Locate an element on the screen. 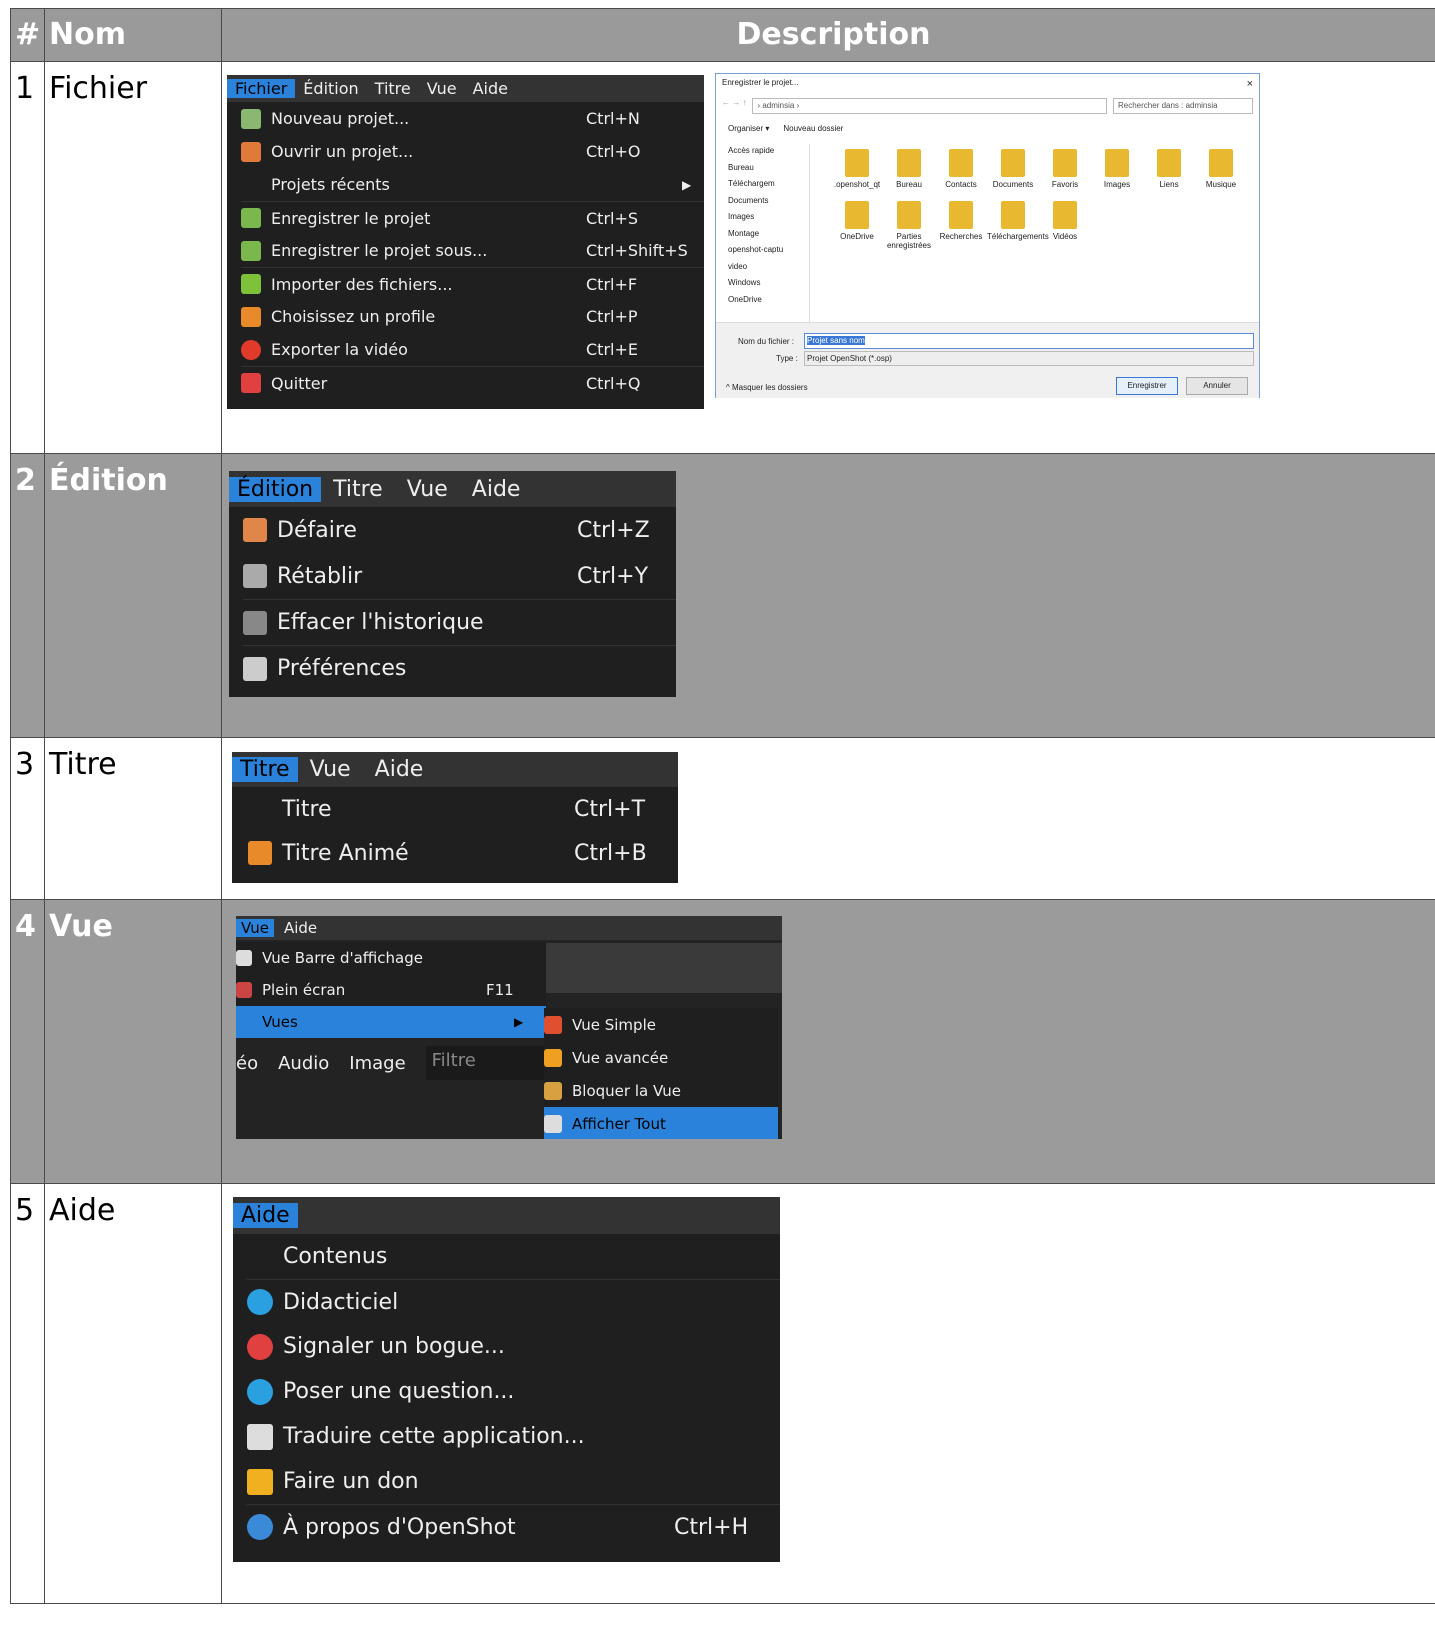 The width and height of the screenshot is (1435, 1631). menu-item-label: Projets récents is located at coordinates (330, 184).